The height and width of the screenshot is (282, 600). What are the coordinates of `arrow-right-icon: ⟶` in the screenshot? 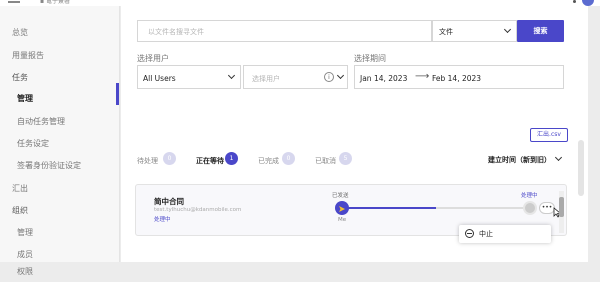 It's located at (422, 76).